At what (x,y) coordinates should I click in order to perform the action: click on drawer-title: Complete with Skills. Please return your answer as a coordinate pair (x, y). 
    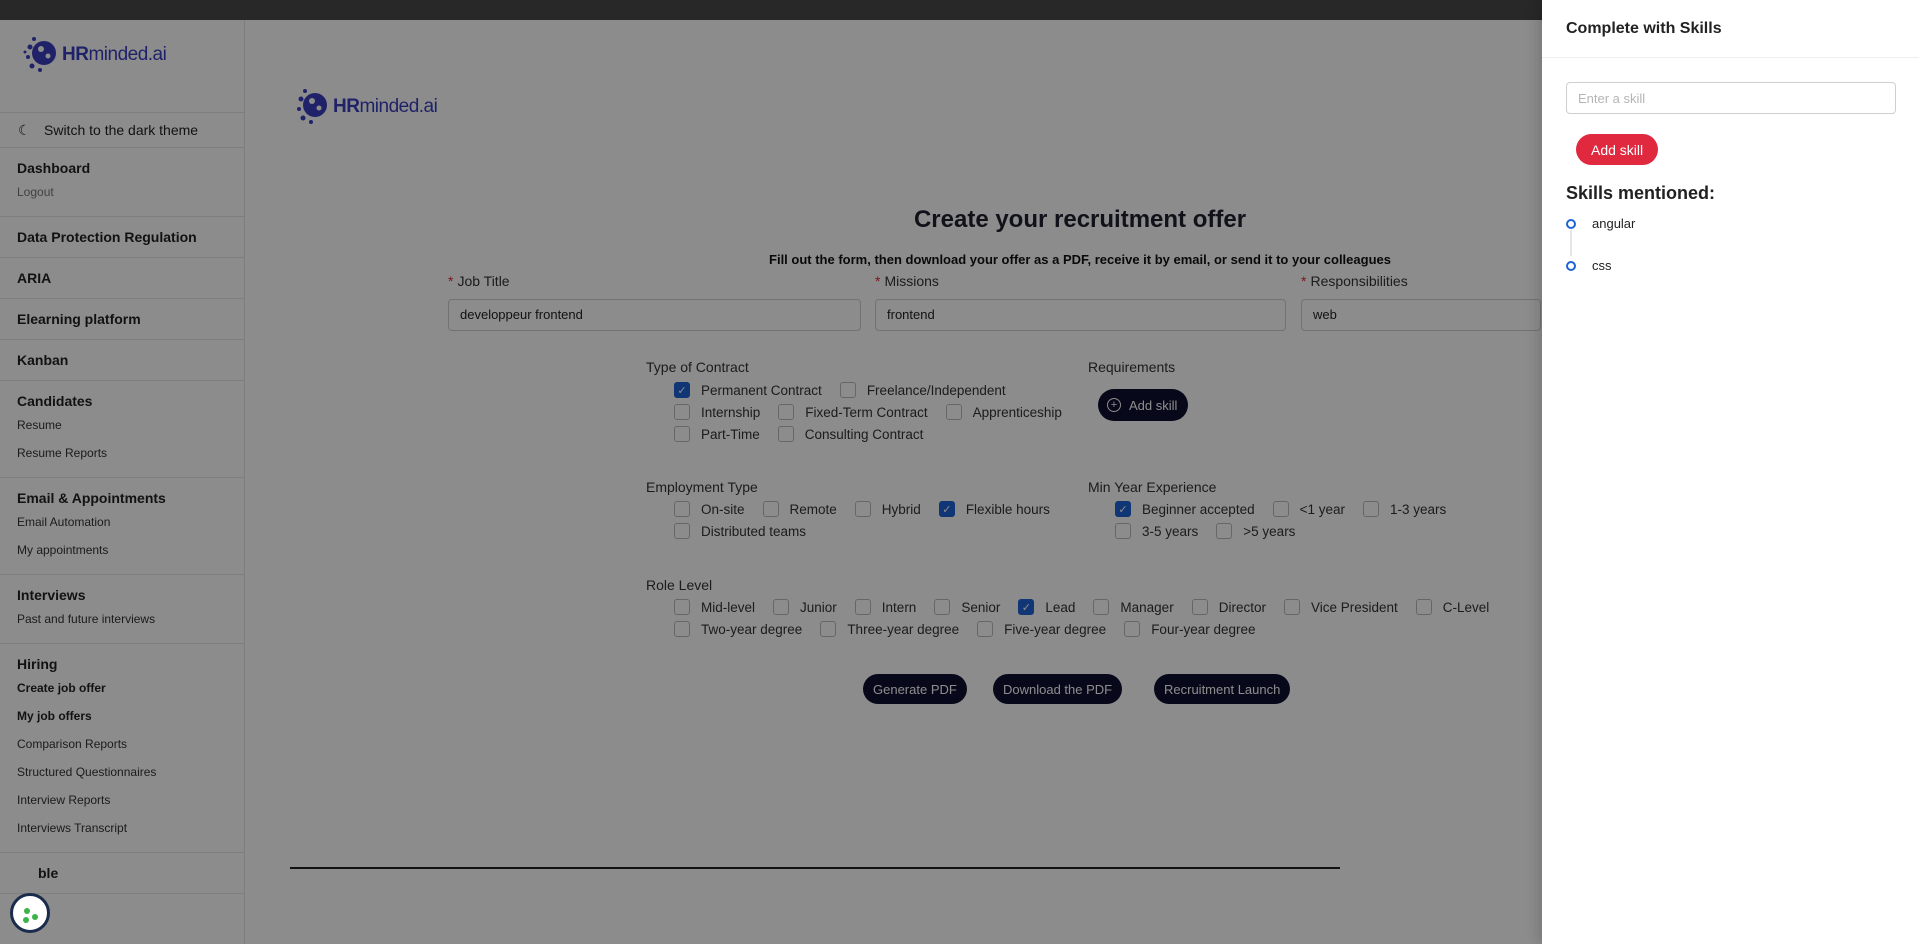
    Looking at the image, I should click on (1730, 29).